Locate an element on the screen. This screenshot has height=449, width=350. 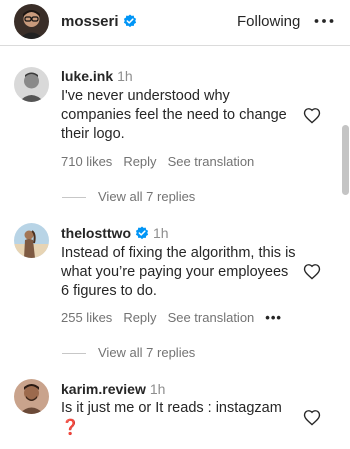
commenter-username: thelosttwo is located at coordinates (96, 233).